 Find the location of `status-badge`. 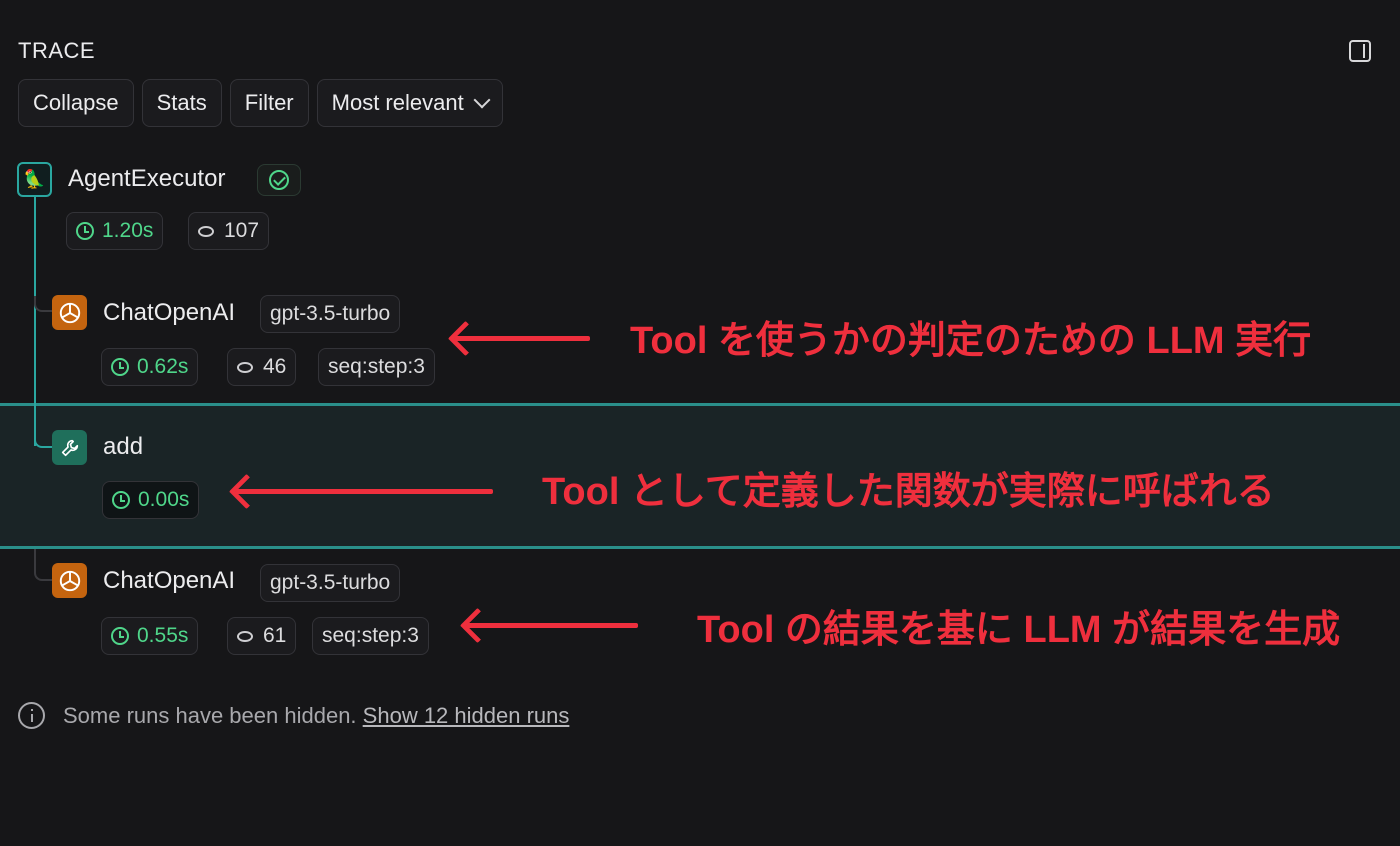

status-badge is located at coordinates (279, 180).